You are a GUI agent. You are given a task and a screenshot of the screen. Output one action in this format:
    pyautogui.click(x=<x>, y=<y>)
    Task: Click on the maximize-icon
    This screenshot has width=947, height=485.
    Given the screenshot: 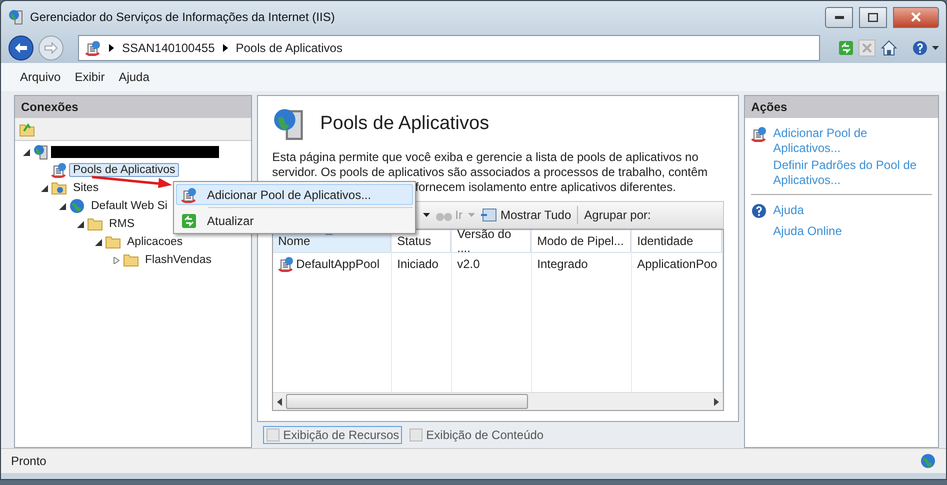 What is the action you would take?
    pyautogui.click(x=873, y=17)
    